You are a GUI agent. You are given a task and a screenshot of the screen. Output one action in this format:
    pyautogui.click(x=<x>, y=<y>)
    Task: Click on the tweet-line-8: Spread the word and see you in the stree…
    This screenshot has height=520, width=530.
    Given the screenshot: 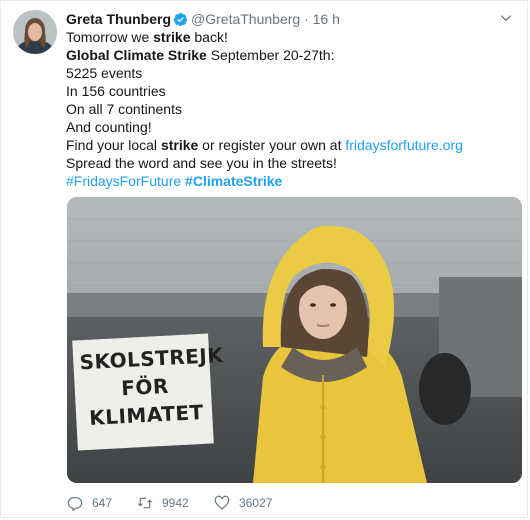 What is the action you would take?
    pyautogui.click(x=201, y=163)
    